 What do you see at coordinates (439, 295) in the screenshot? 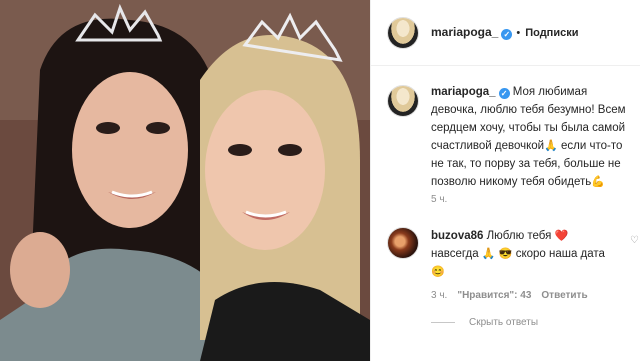
I see `comment-timestamp: 3 ч.` at bounding box center [439, 295].